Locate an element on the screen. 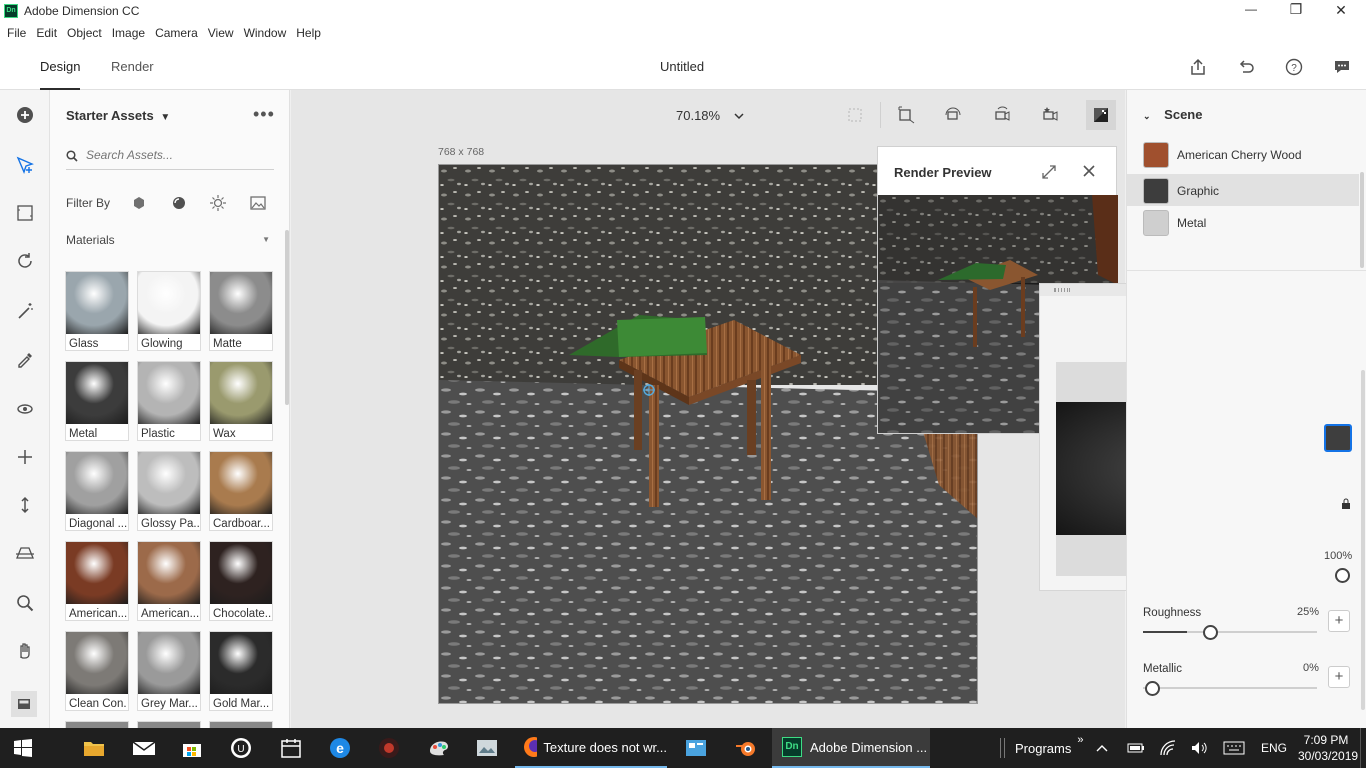 This screenshot has width=1366, height=768. expand-icon is located at coordinates (1049, 173).